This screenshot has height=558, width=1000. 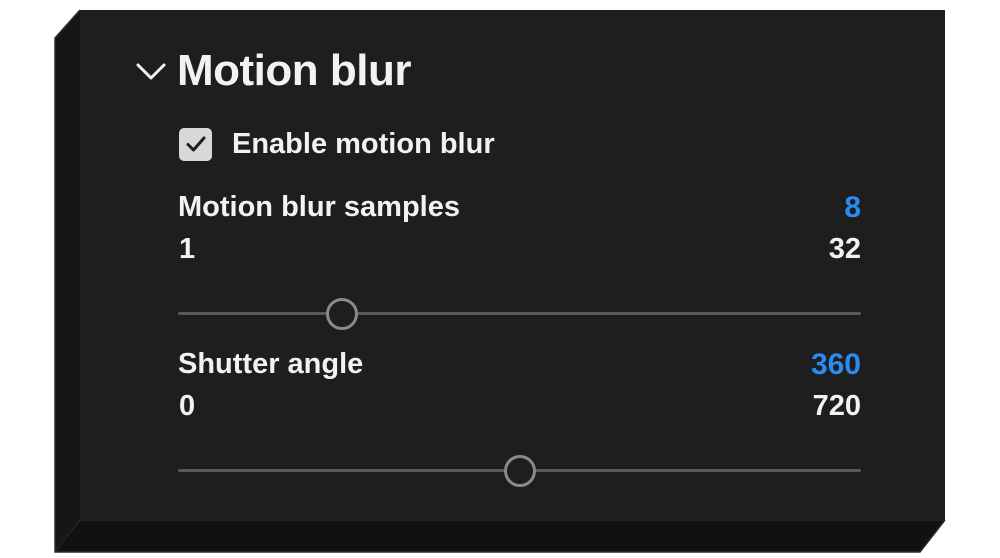 I want to click on enable-motion-blur-checkbox, so click(x=195, y=144).